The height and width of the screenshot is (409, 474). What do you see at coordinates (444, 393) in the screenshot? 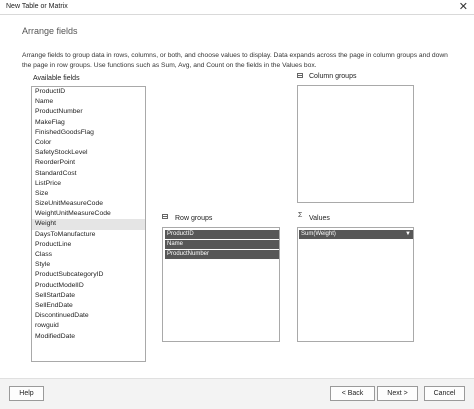
I see `cancel-button: Cancel` at bounding box center [444, 393].